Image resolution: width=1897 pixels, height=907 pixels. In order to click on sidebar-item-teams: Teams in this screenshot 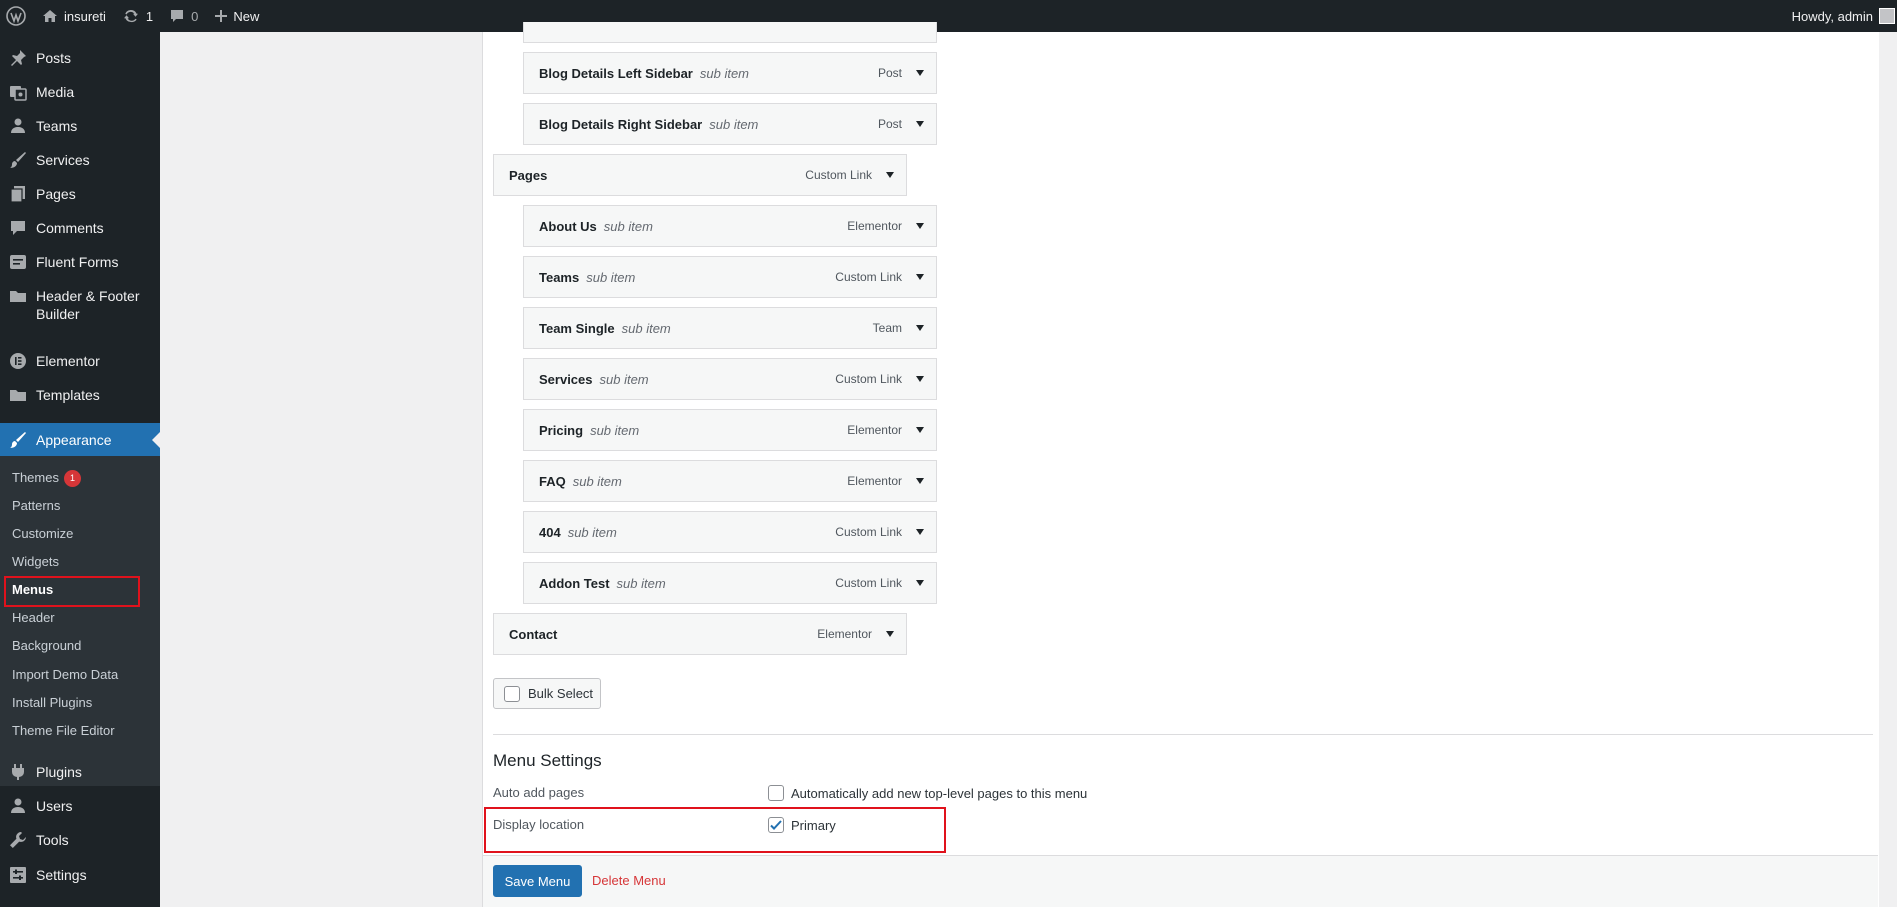, I will do `click(80, 126)`.